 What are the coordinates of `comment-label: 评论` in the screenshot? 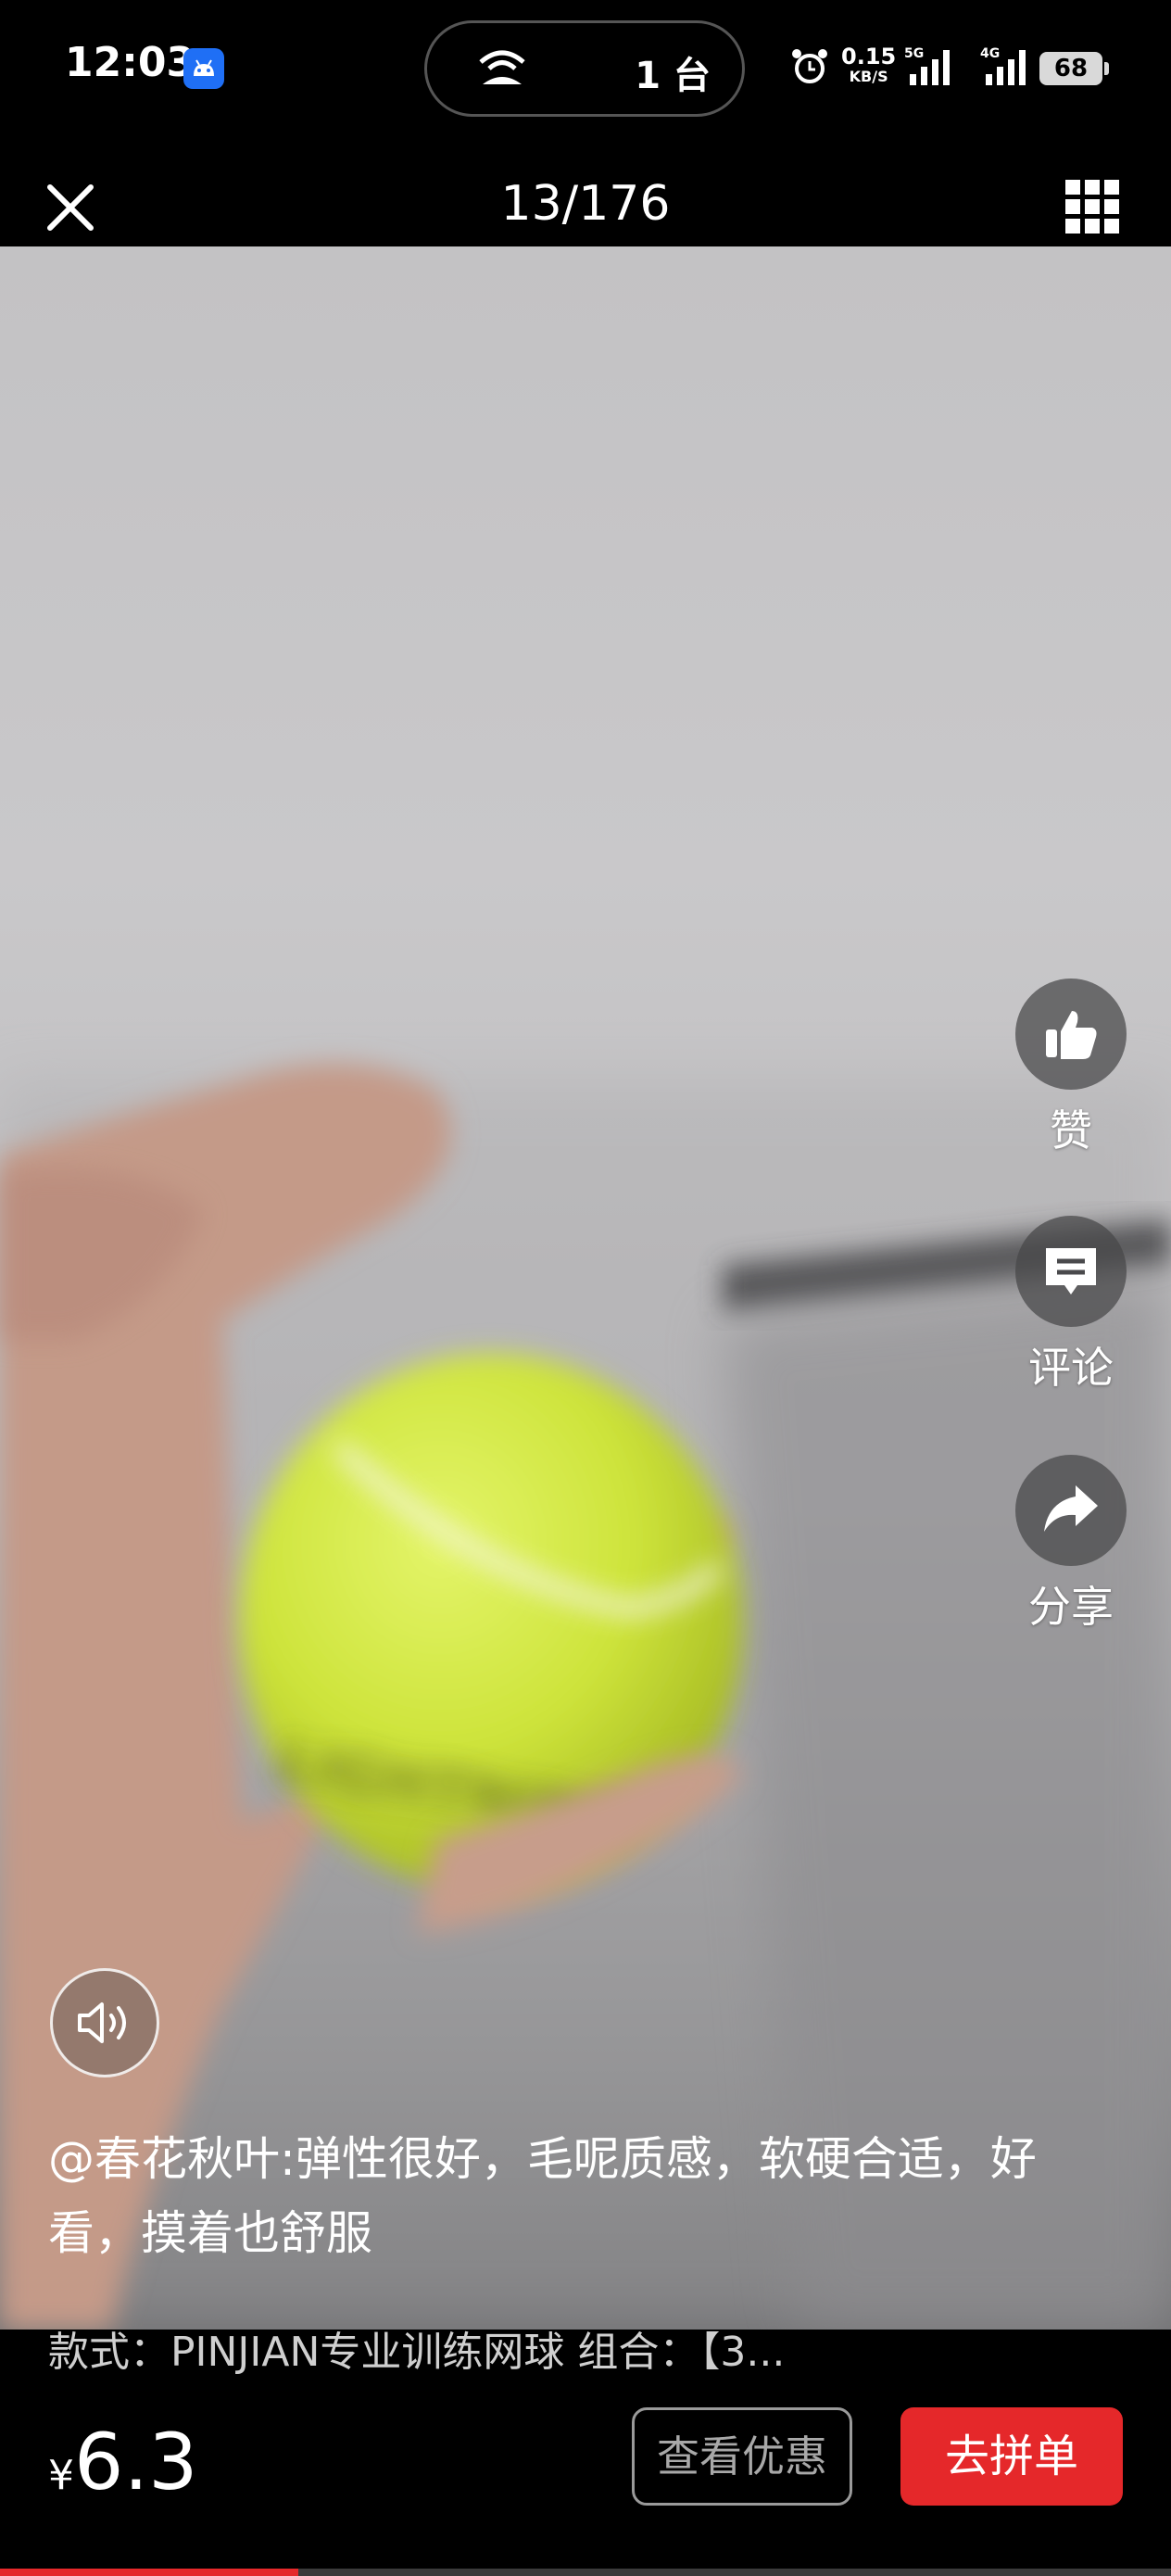 It's located at (1071, 1368).